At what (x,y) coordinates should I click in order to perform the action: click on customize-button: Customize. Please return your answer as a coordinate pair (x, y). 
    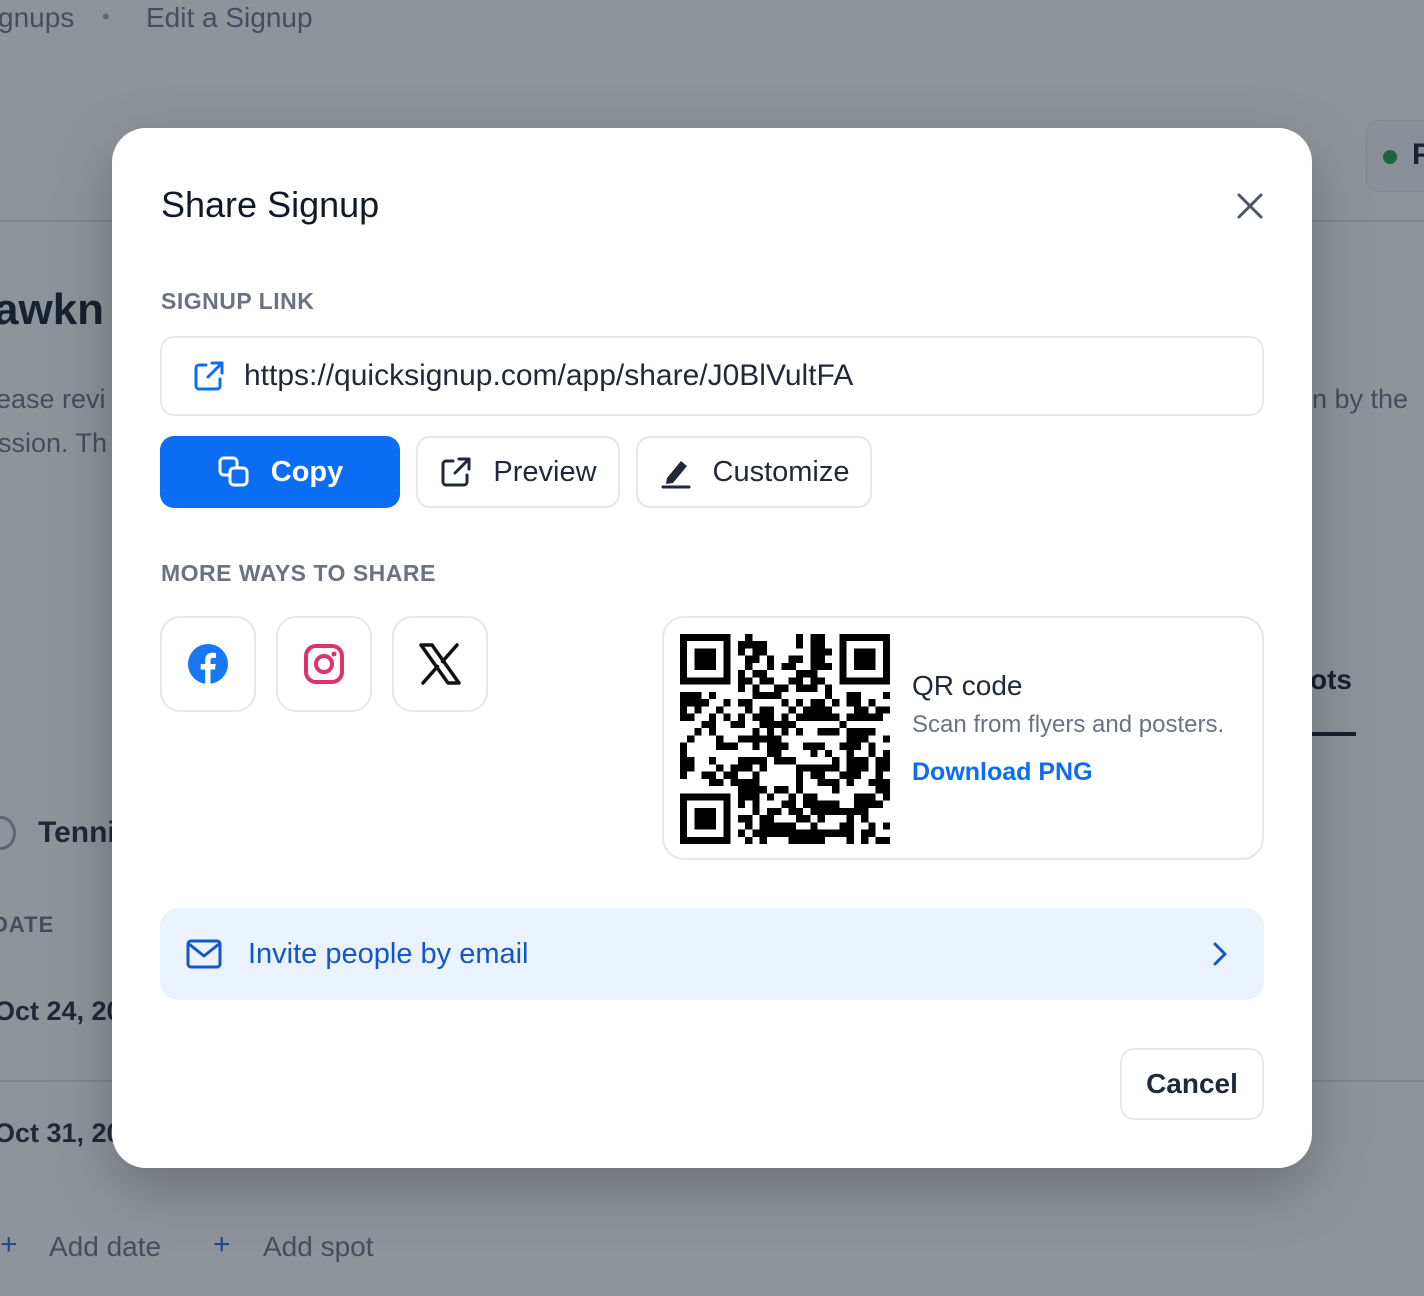
    Looking at the image, I should click on (754, 472).